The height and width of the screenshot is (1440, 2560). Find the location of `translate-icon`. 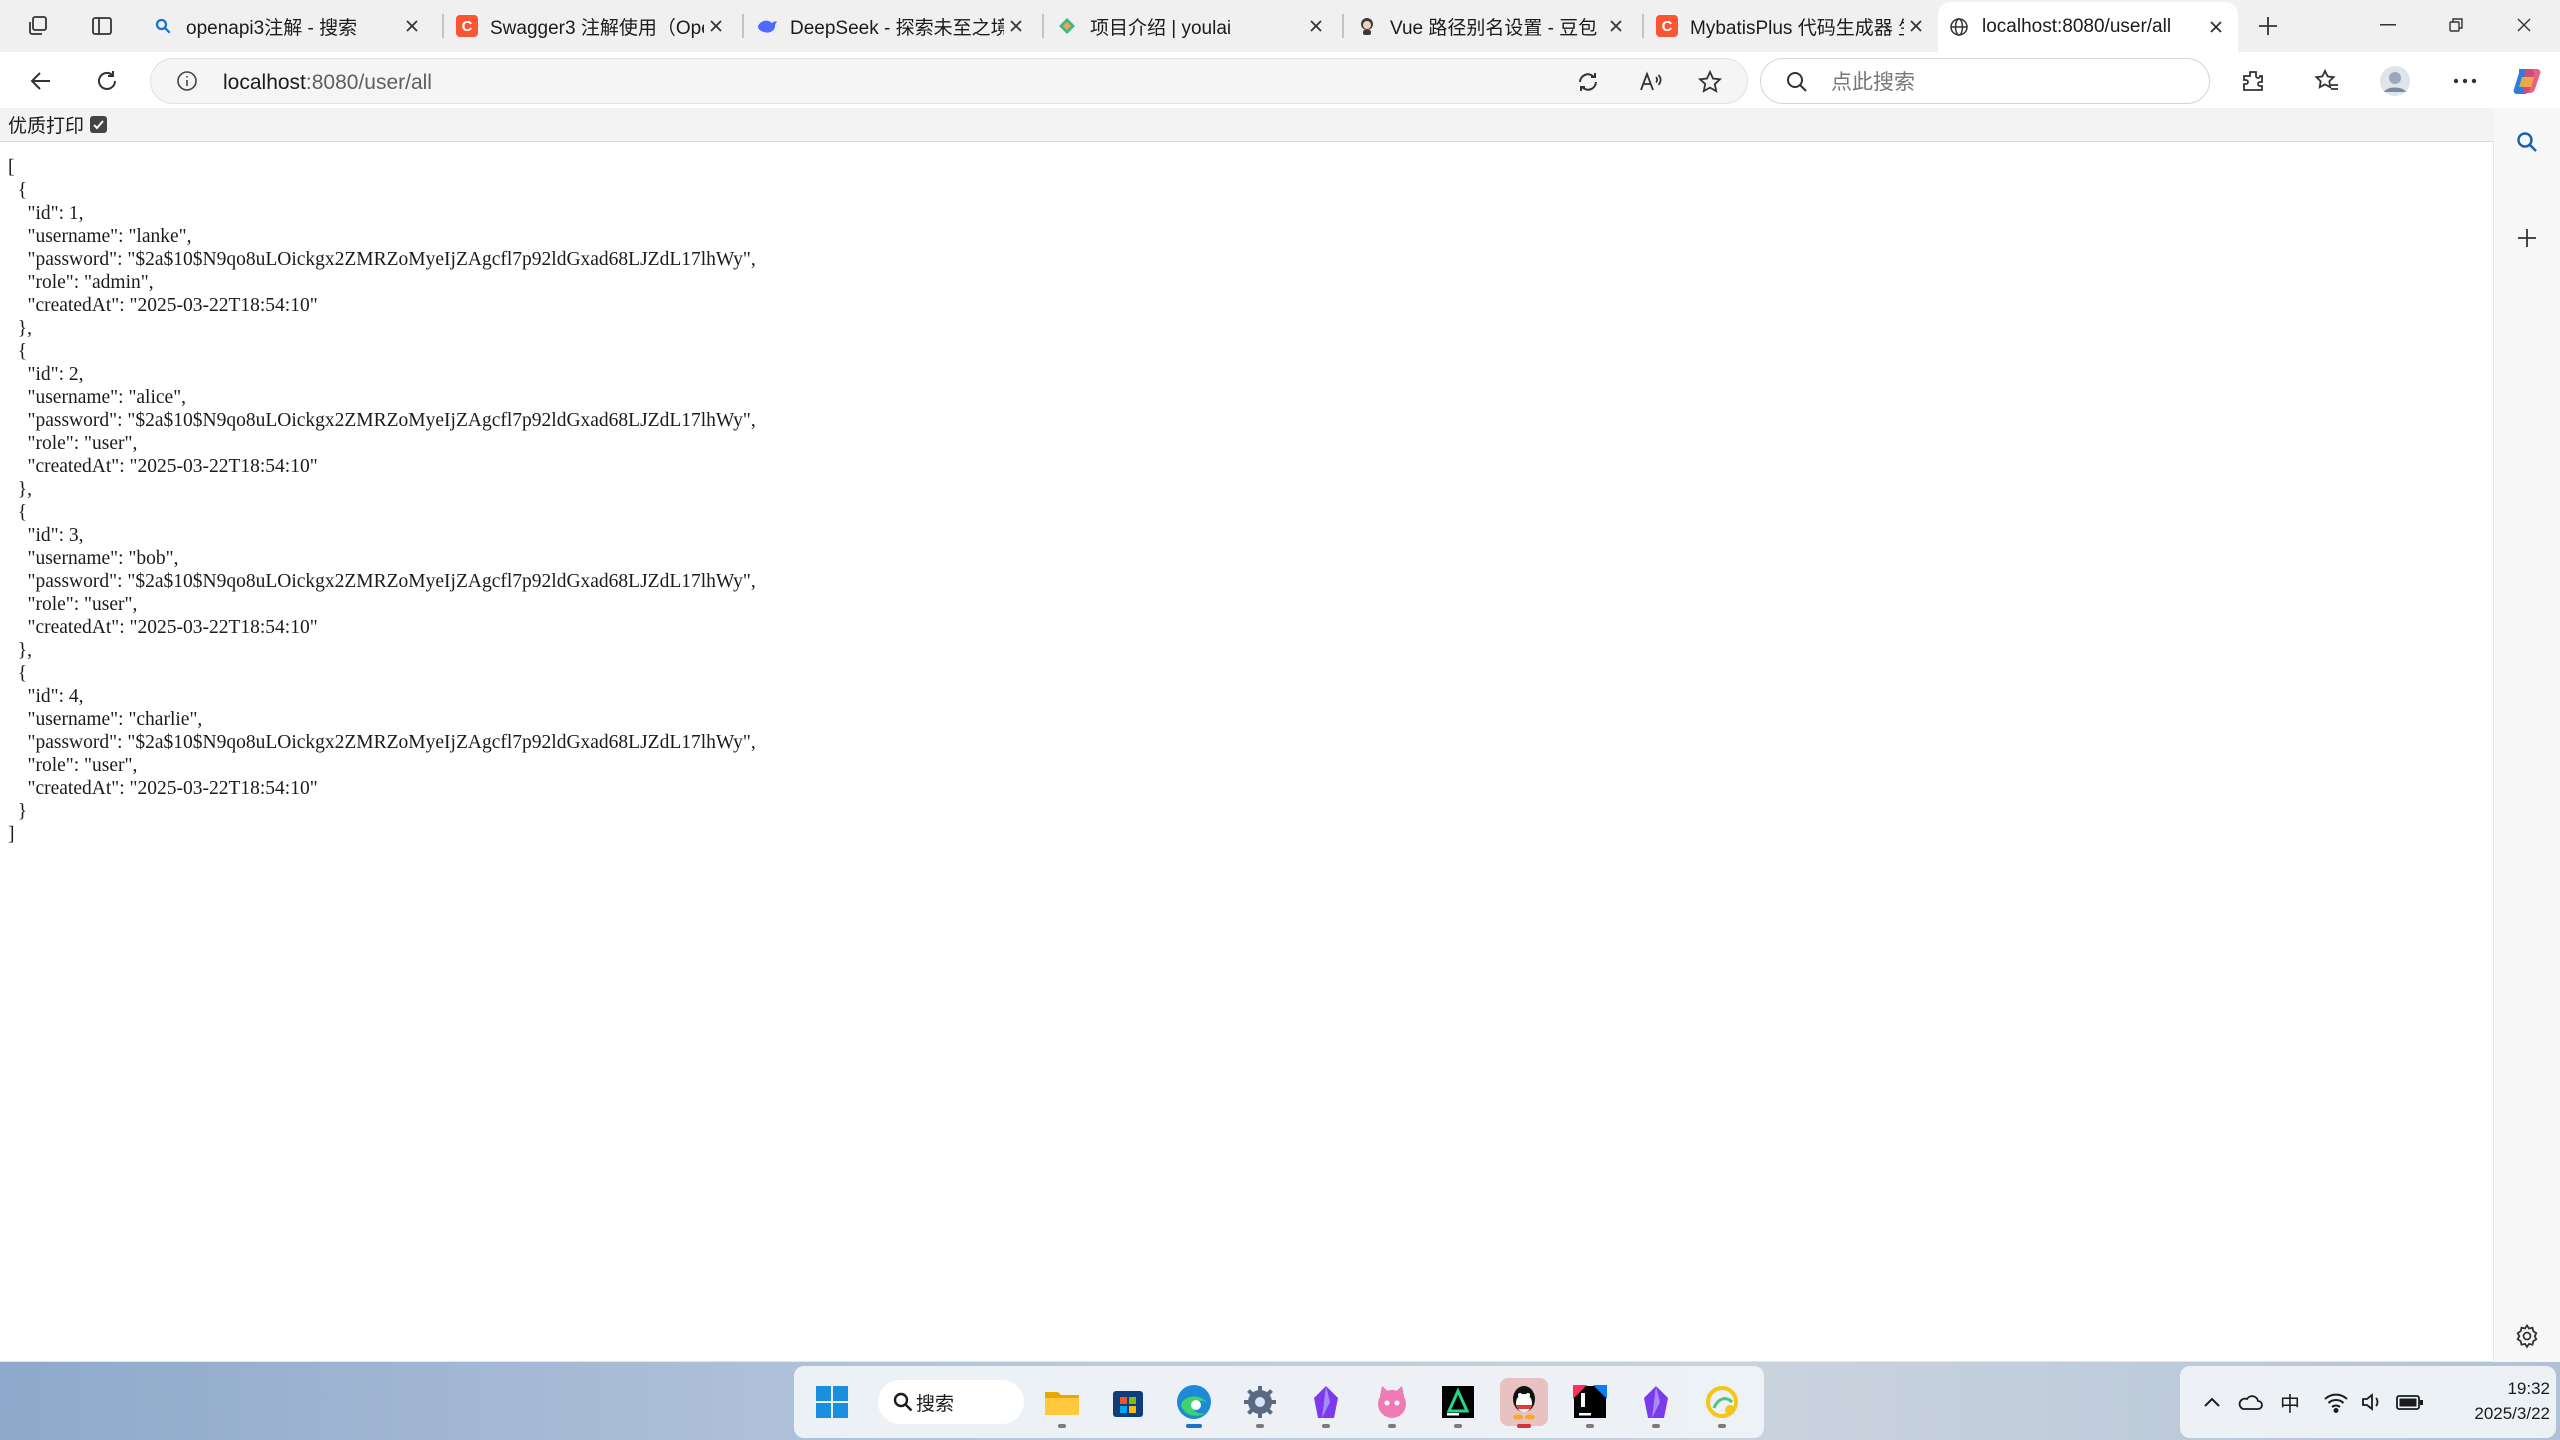

translate-icon is located at coordinates (1588, 84).